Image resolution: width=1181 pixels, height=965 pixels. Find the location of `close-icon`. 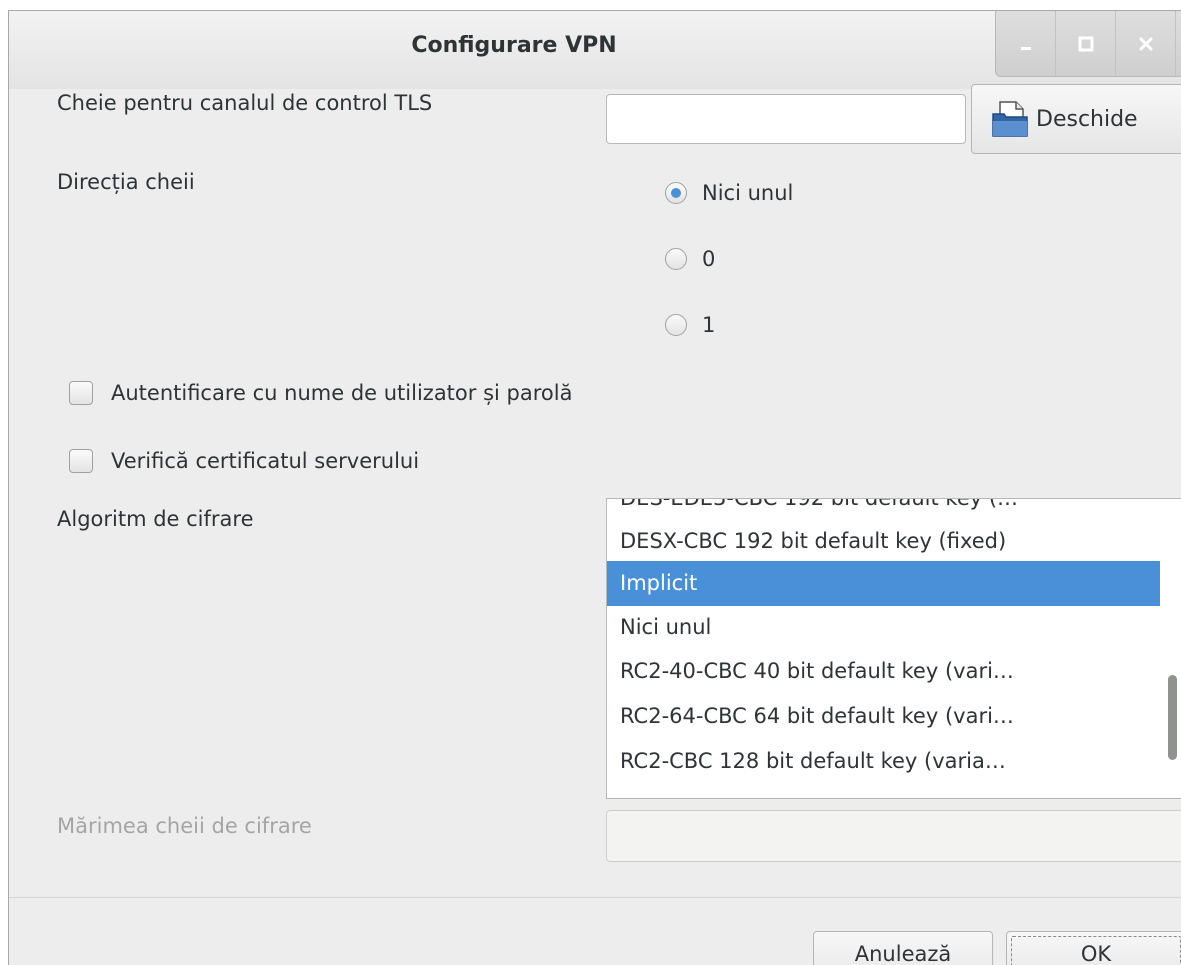

close-icon is located at coordinates (1145, 43).